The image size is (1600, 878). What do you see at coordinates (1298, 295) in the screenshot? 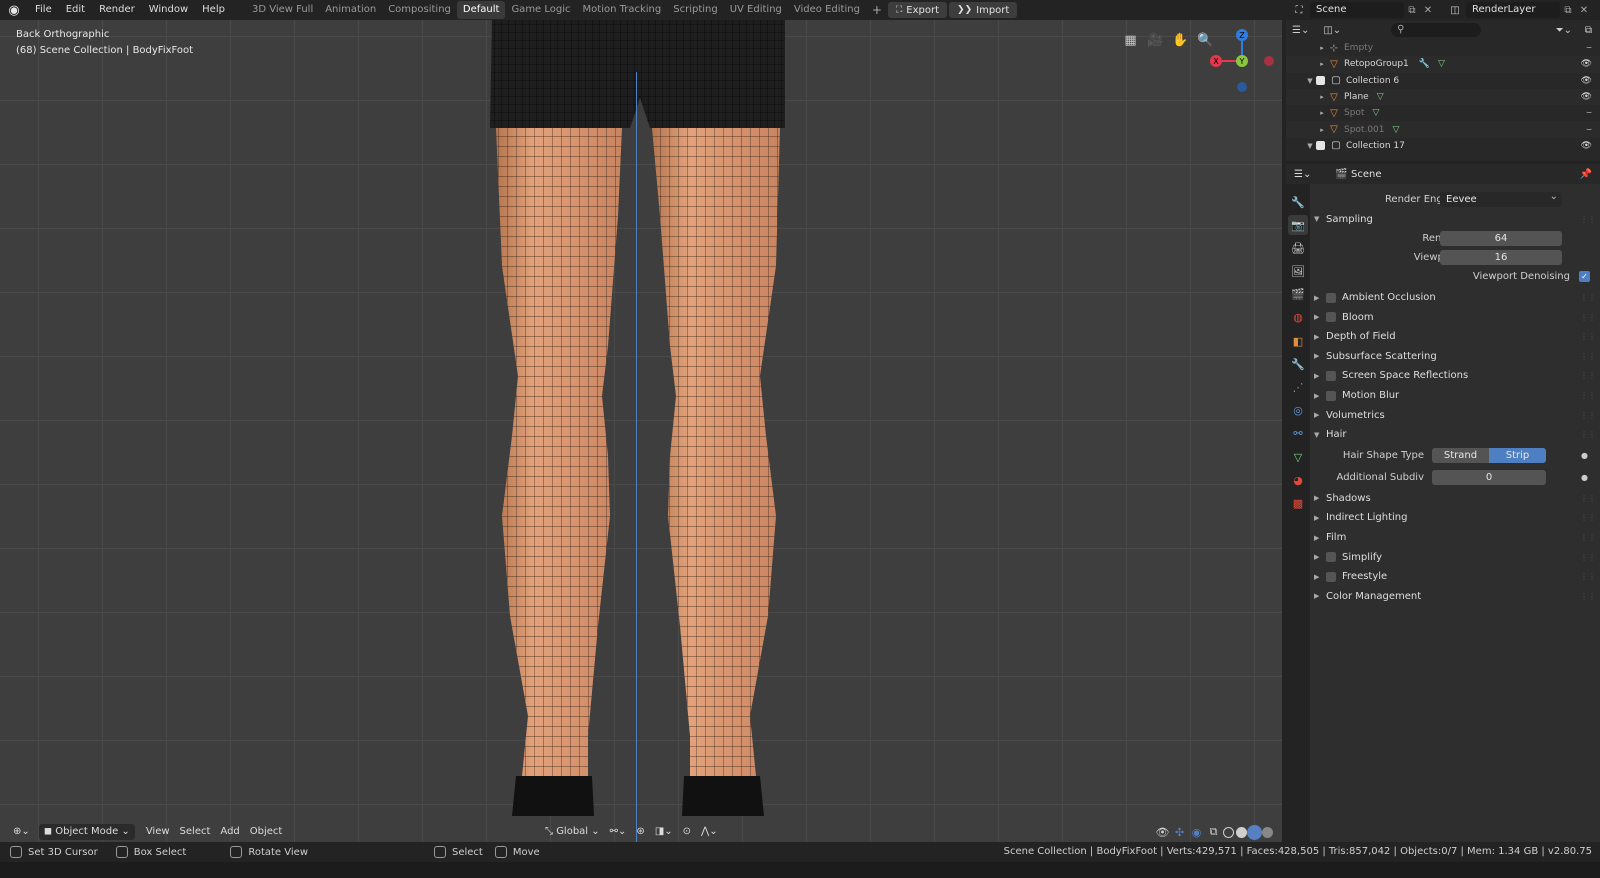
I see `scene-tab-icon: 🎬` at bounding box center [1298, 295].